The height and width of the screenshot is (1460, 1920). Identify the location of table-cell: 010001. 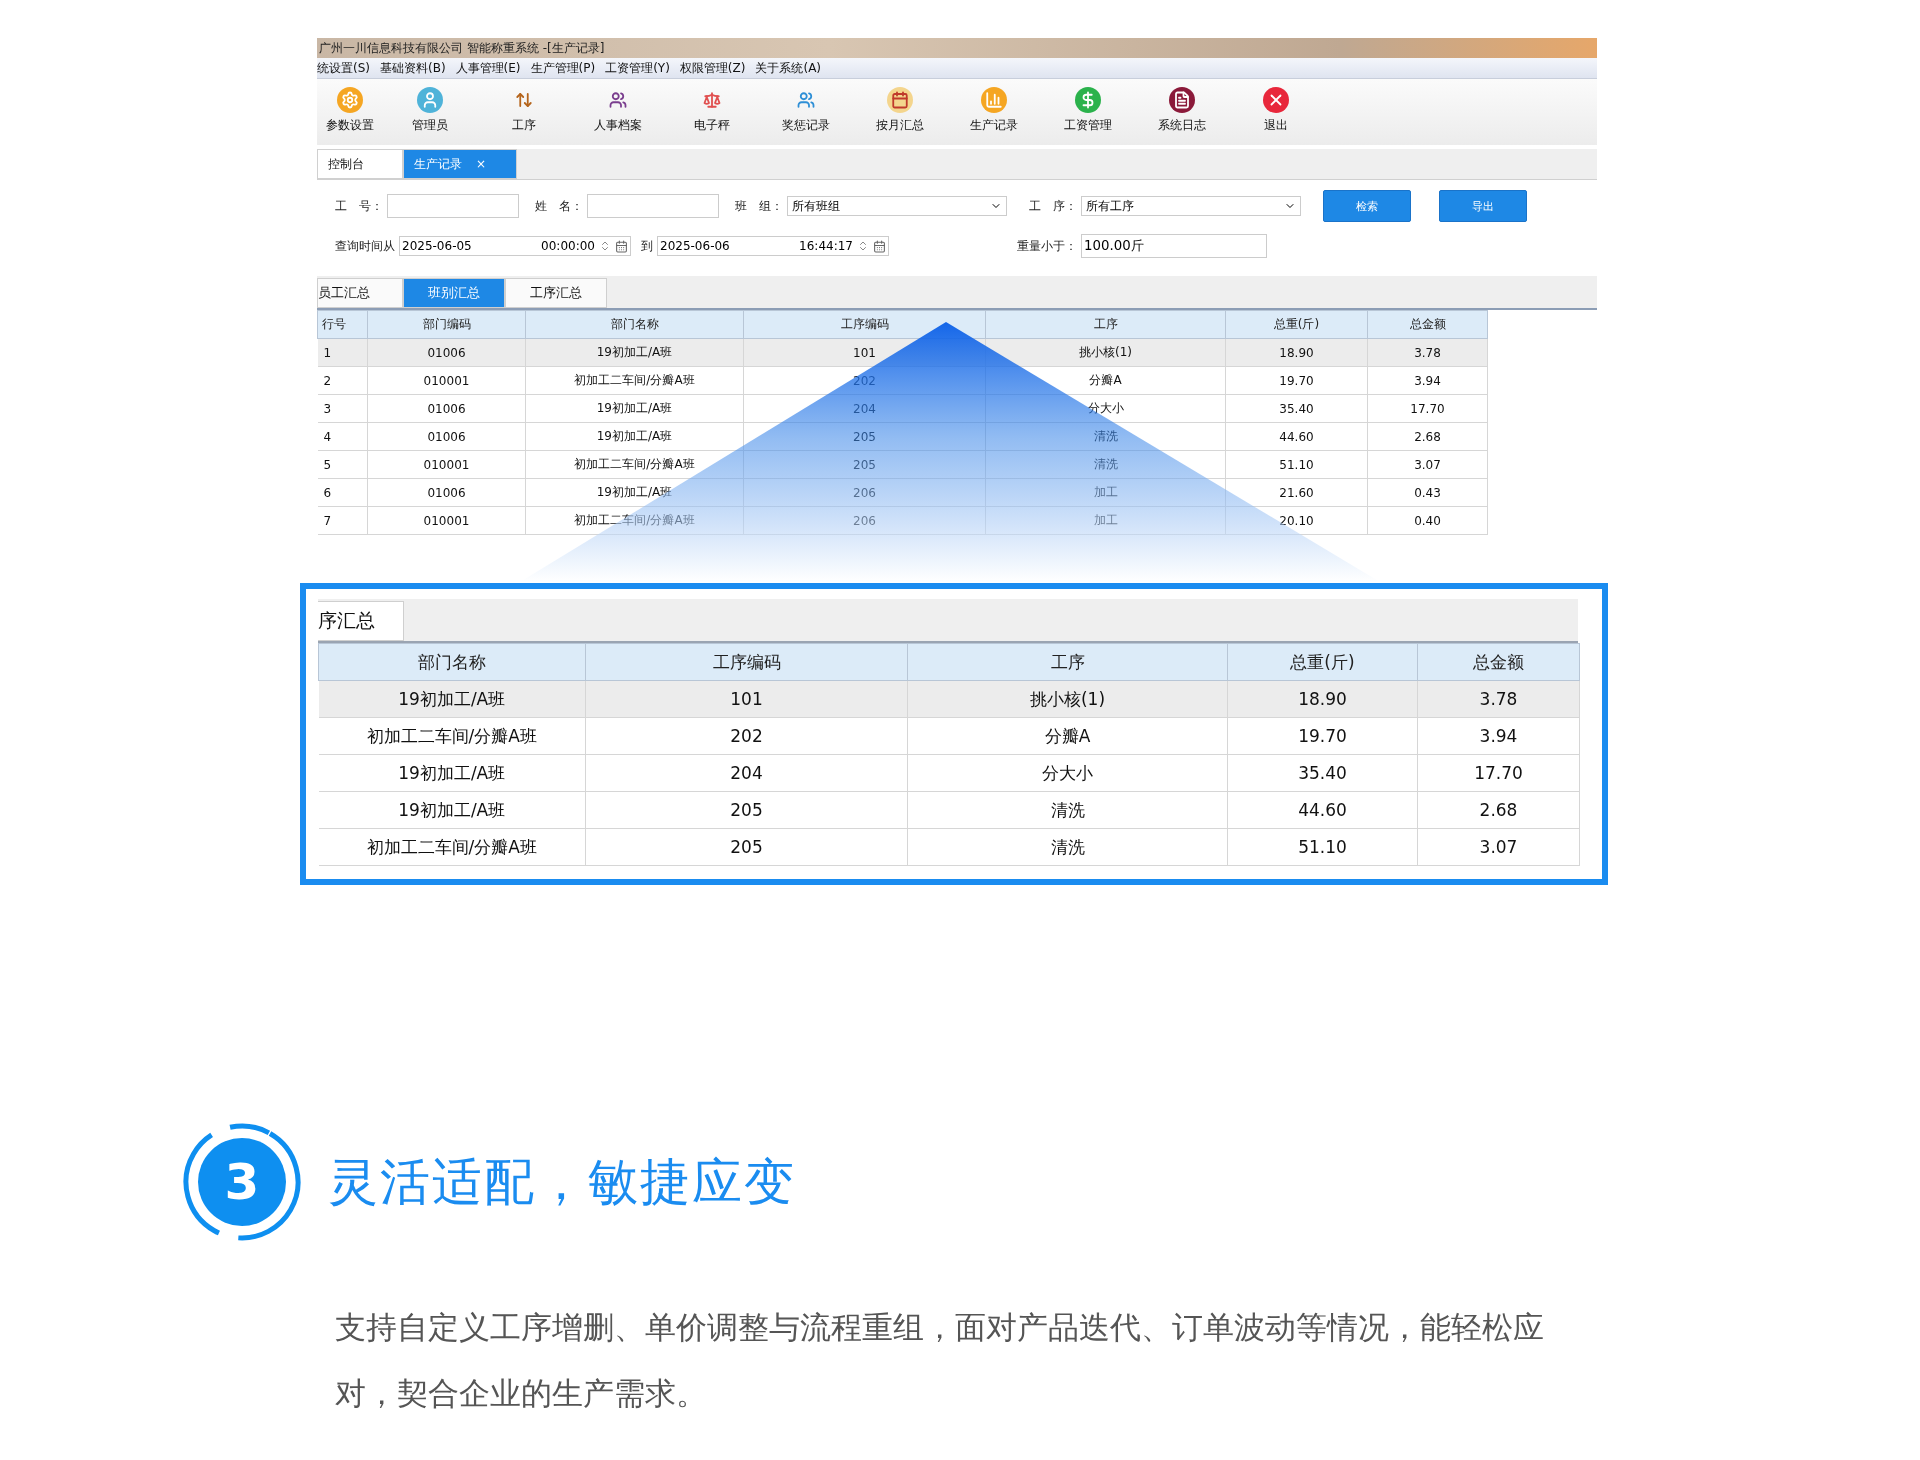
(446, 380).